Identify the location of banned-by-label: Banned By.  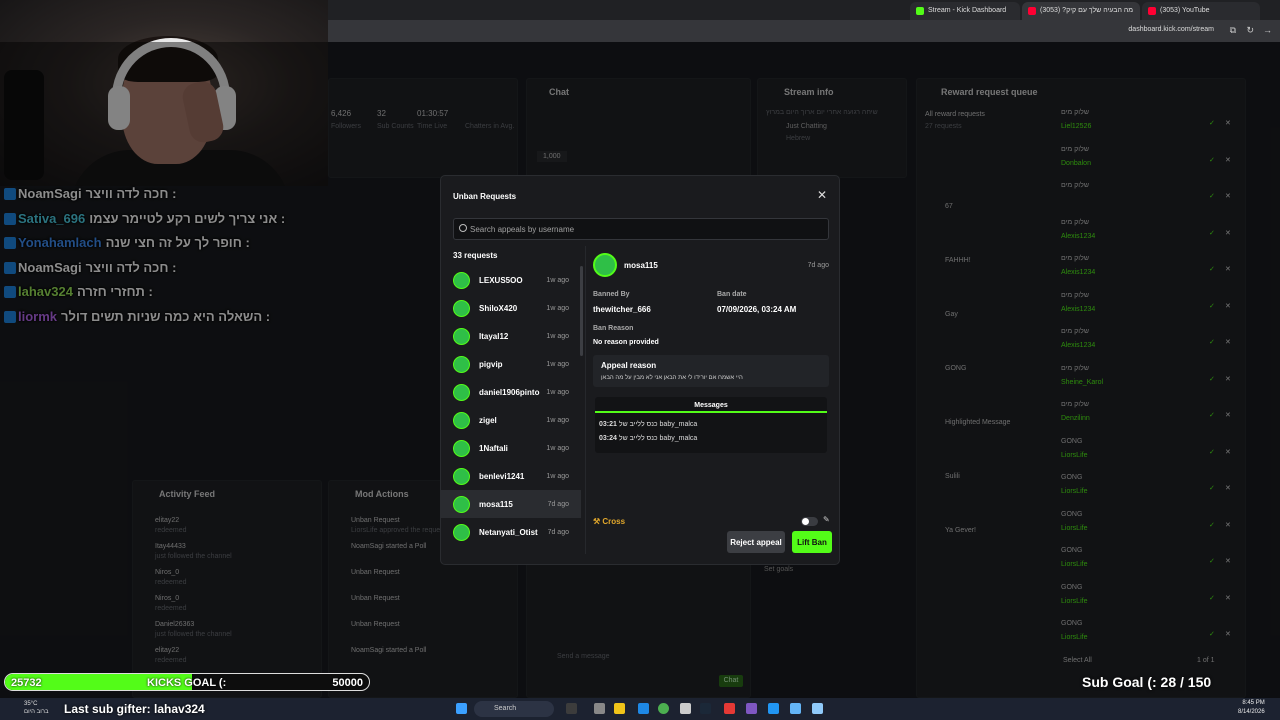
(611, 294).